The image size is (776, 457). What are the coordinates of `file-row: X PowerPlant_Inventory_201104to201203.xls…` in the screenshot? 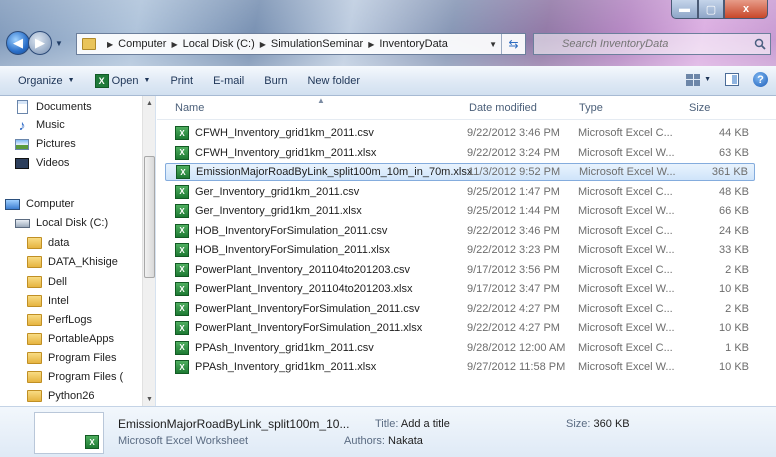 It's located at (460, 289).